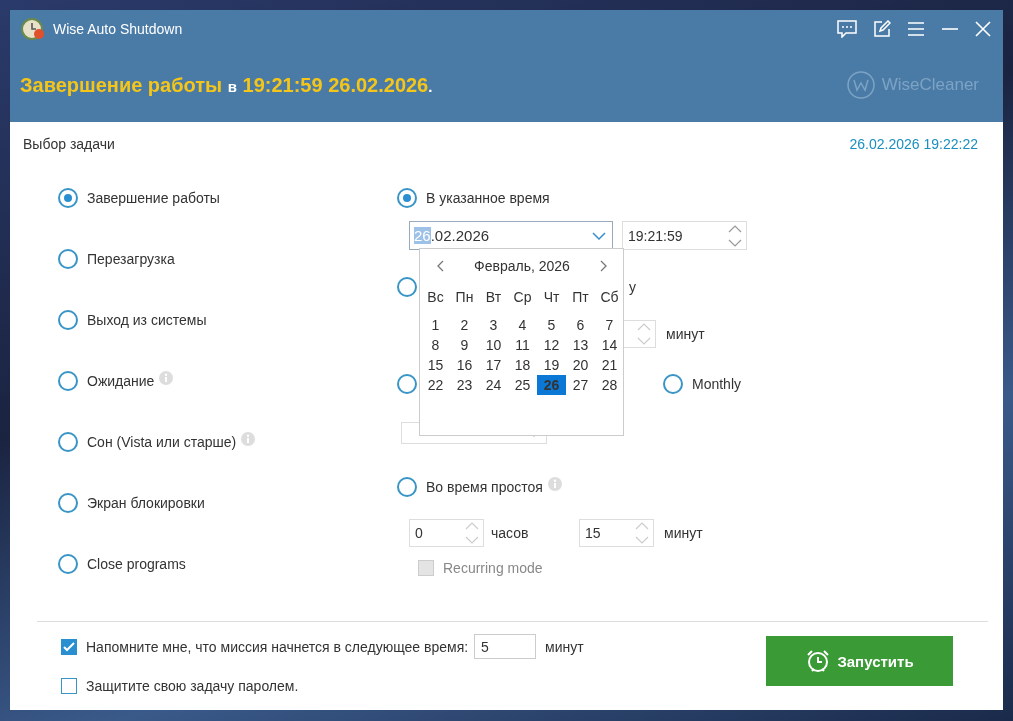  I want to click on weekday-label: Ср, so click(522, 297).